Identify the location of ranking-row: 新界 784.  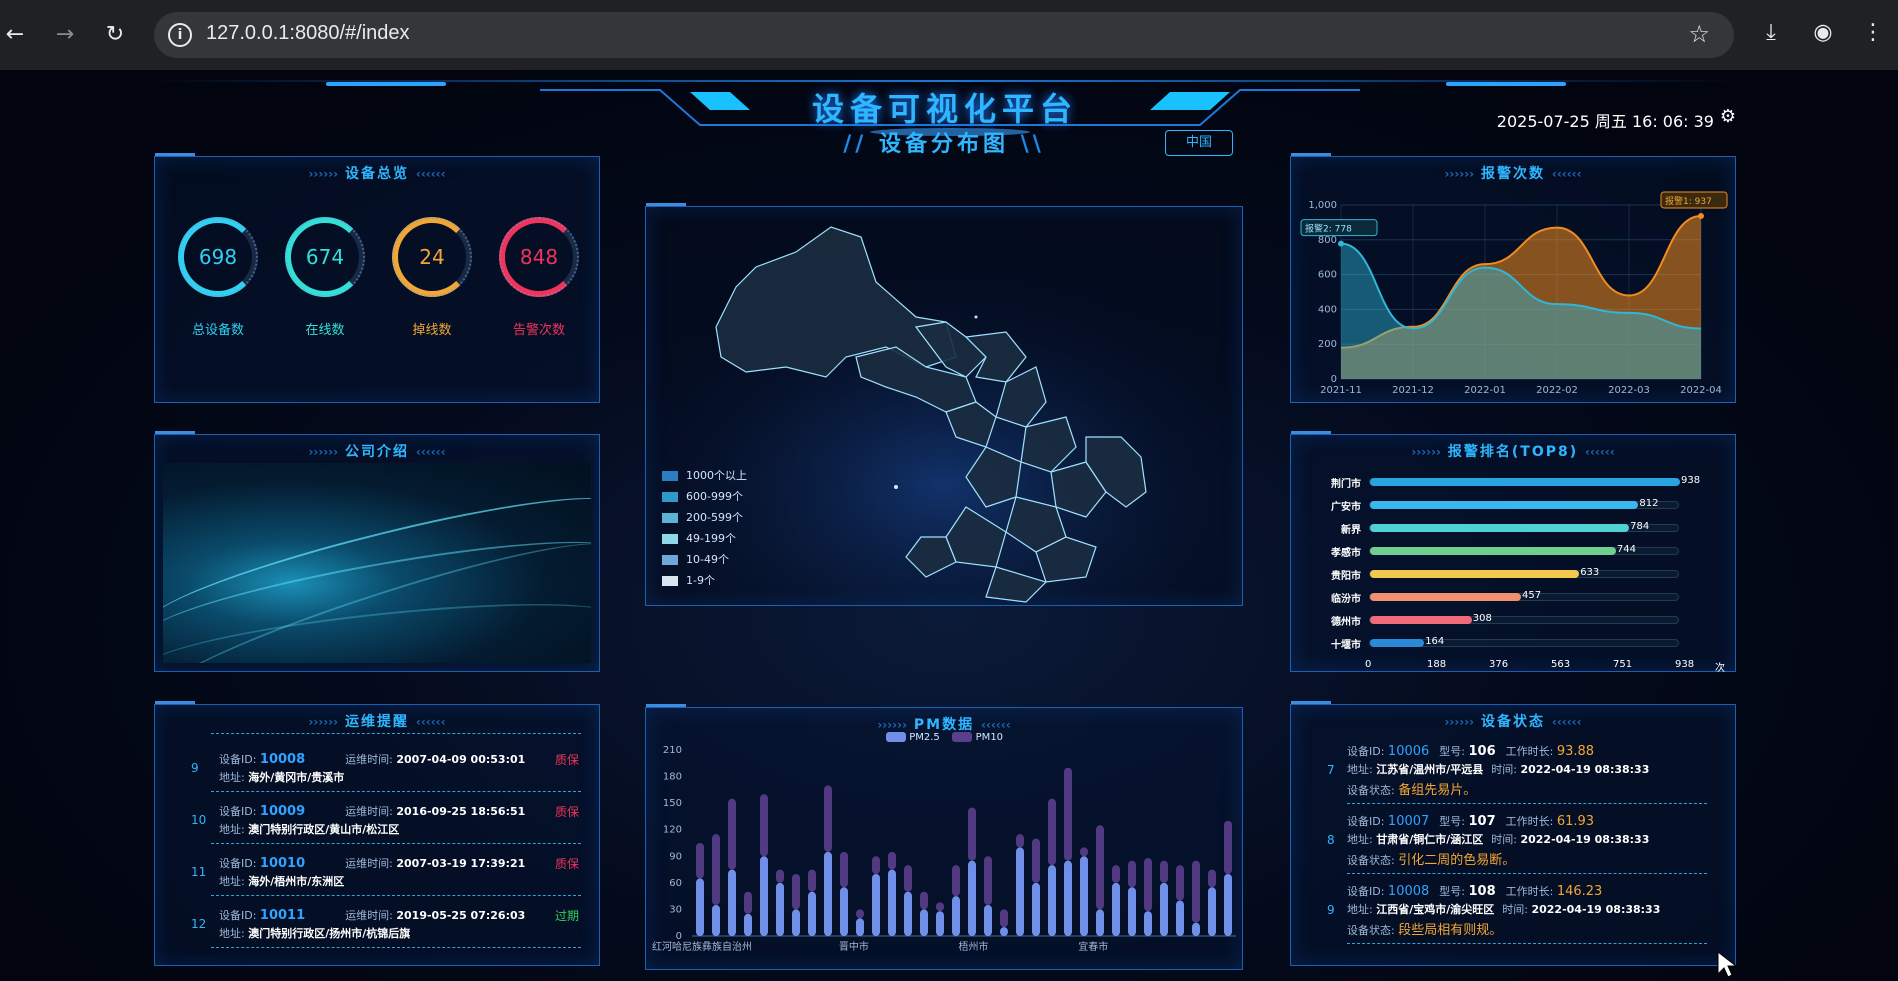
(1511, 531).